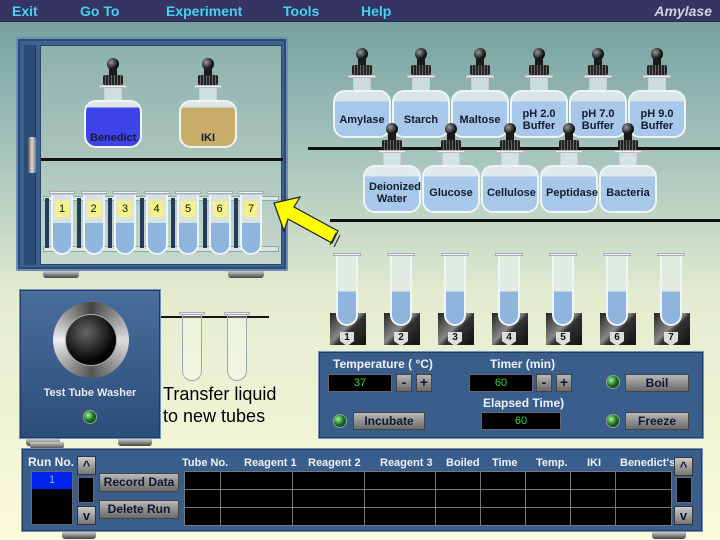 Image resolution: width=720 pixels, height=540 pixels. I want to click on menu-go-to: Go To, so click(99, 11).